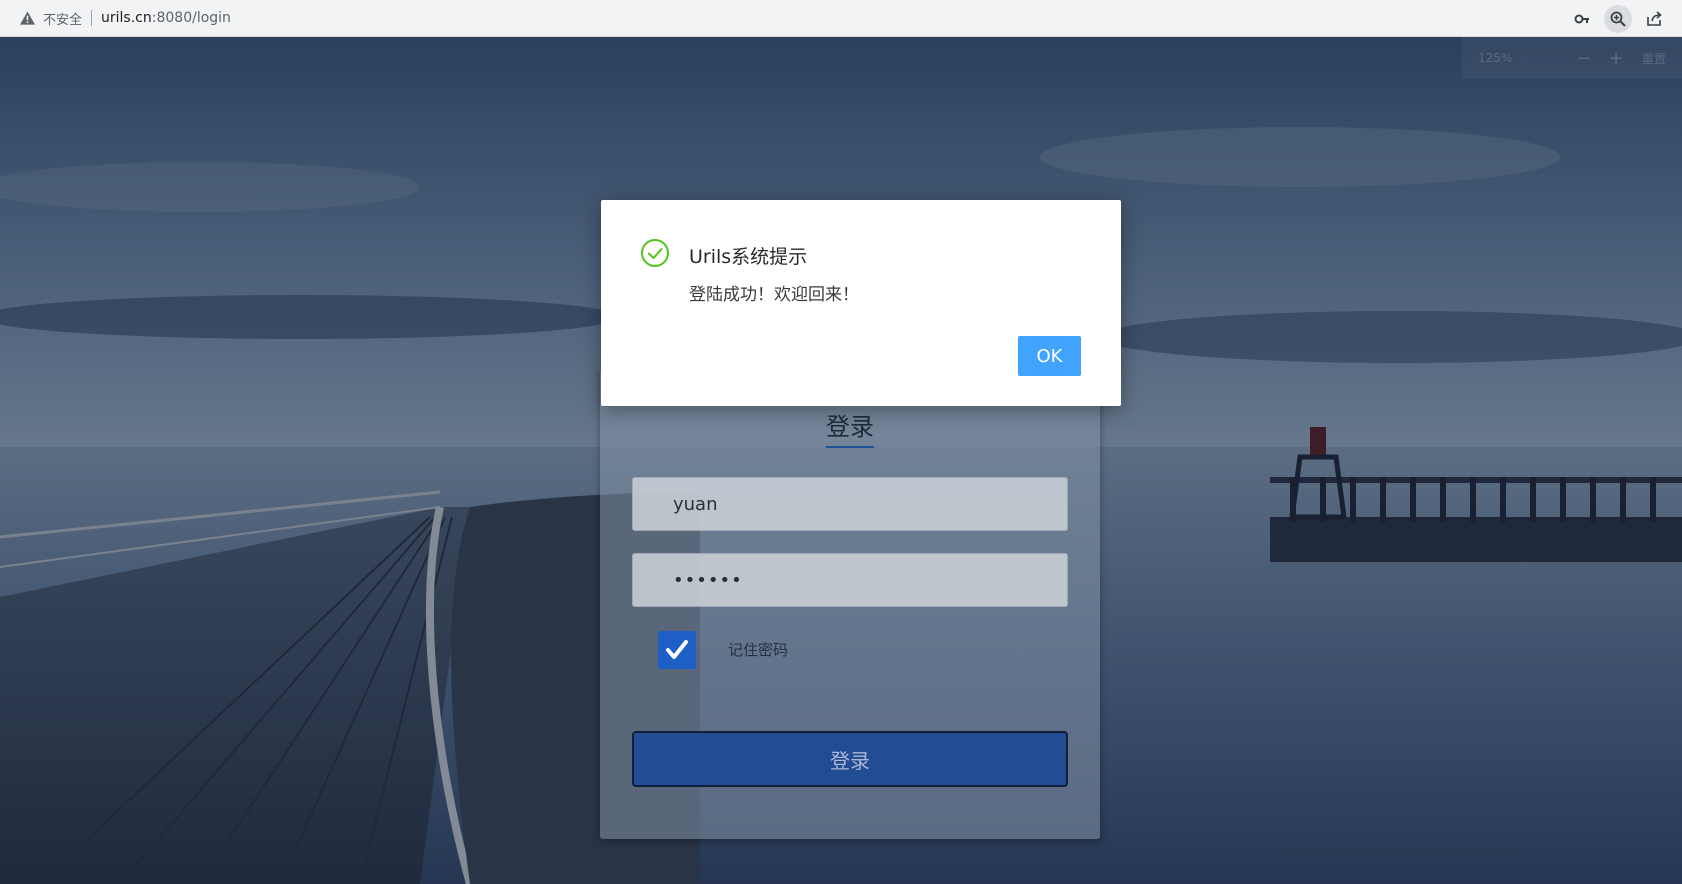  What do you see at coordinates (758, 649) in the screenshot?
I see `remember-password-label: 记住密码` at bounding box center [758, 649].